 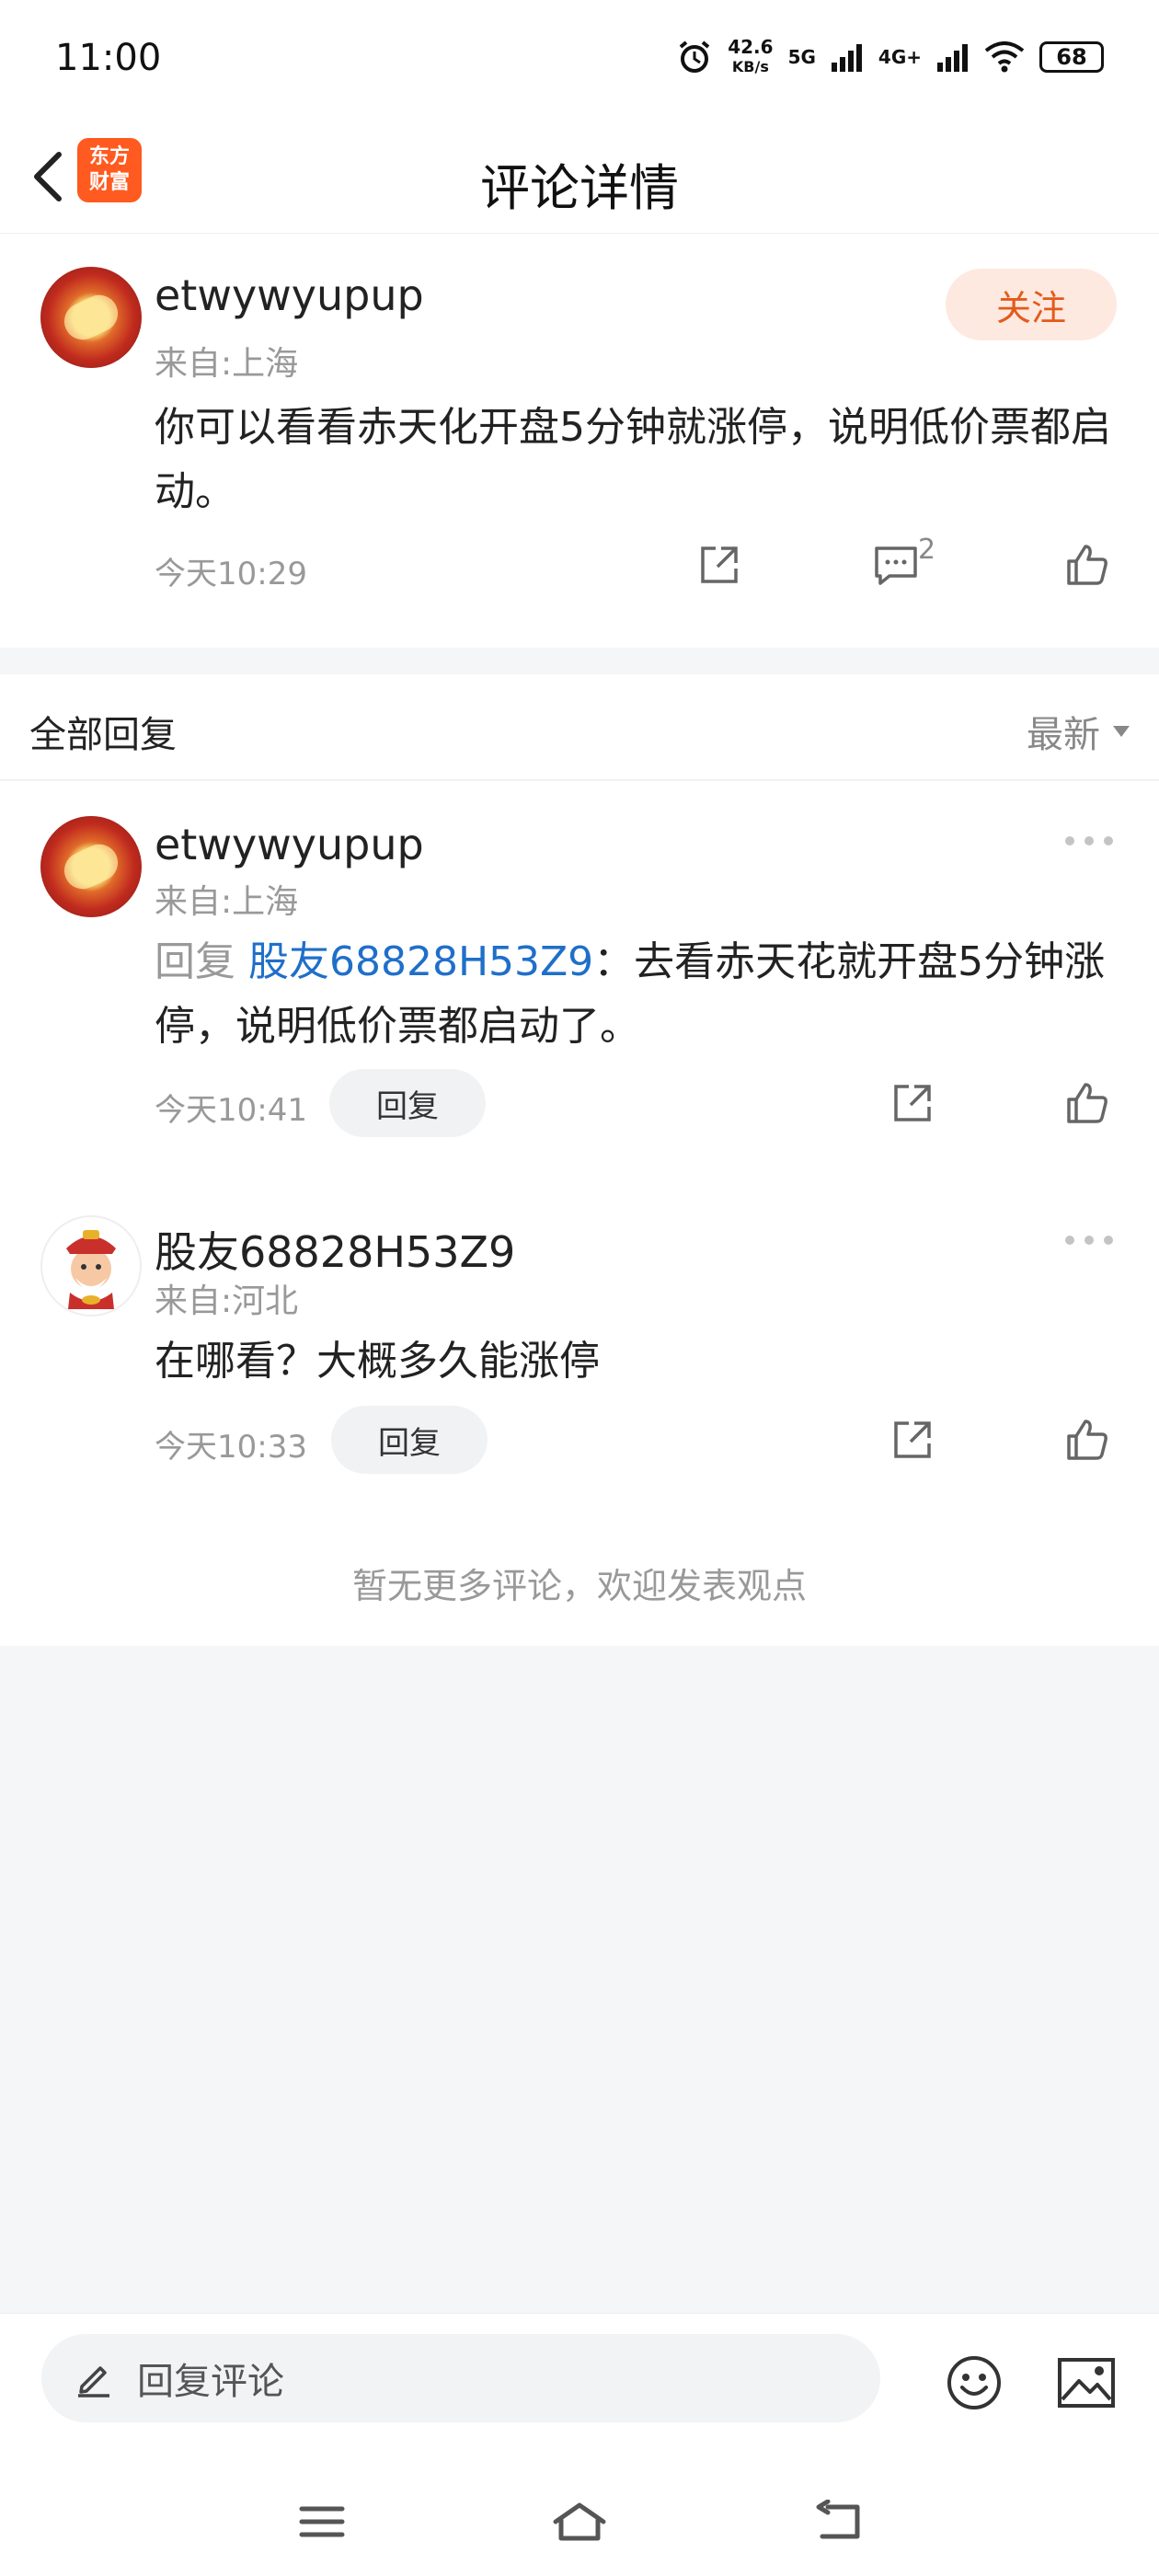 What do you see at coordinates (579, 60) in the screenshot?
I see `status-bar: 11:00 42.6 KB/s 5G 4G+ 68` at bounding box center [579, 60].